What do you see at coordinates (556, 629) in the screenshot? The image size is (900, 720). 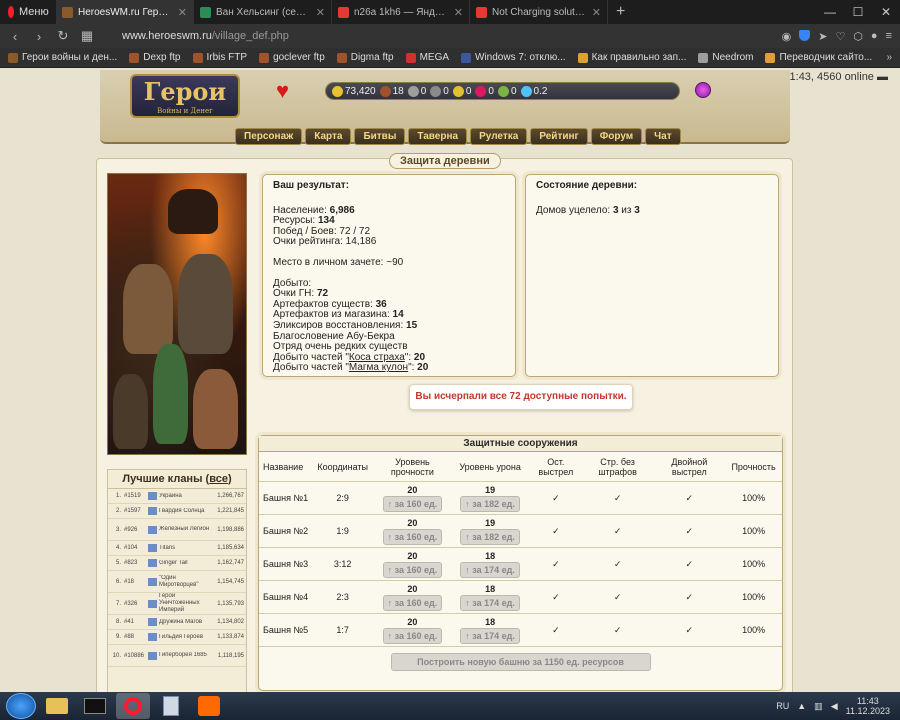 I see `last-shot-check: ✓` at bounding box center [556, 629].